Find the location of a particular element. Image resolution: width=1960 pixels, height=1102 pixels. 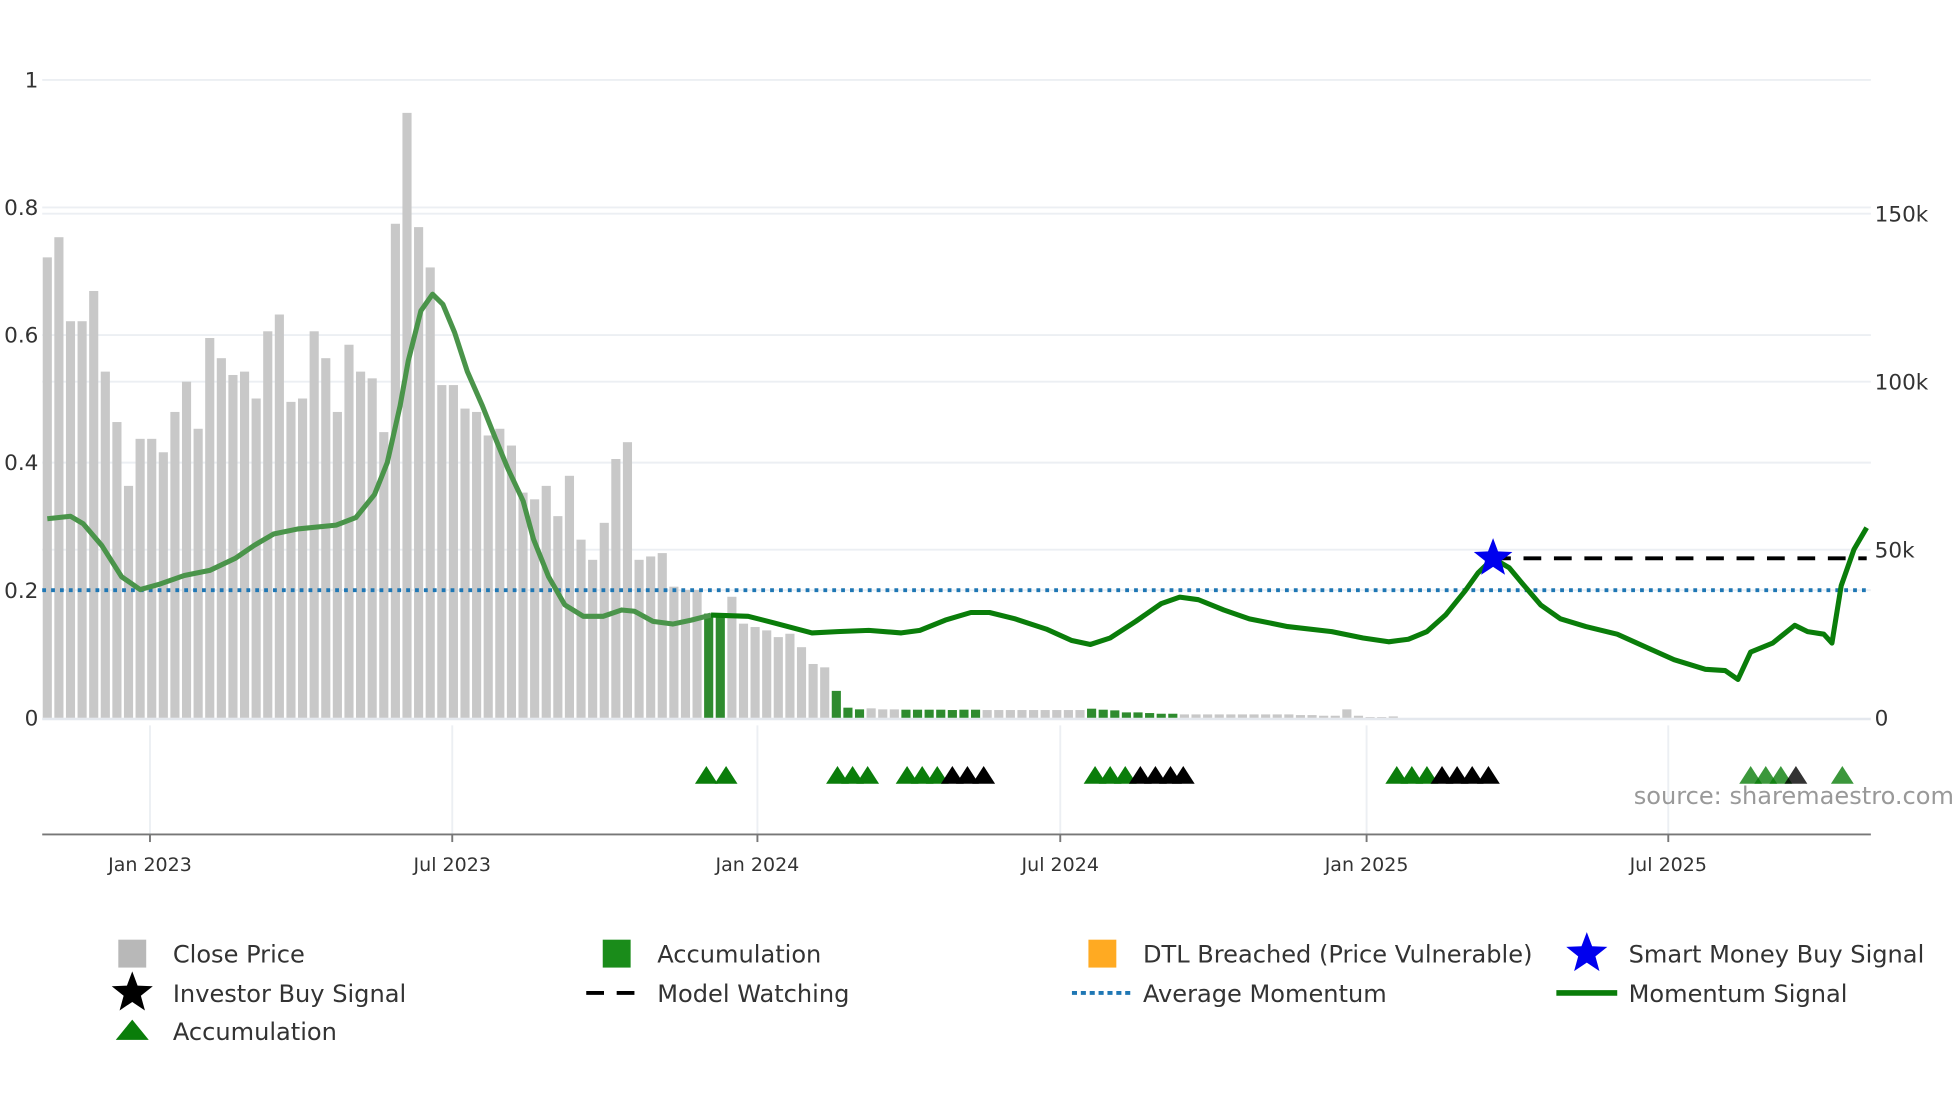

legend-item: DTL Breached (Price Vulnerable) is located at coordinates (1310, 954).